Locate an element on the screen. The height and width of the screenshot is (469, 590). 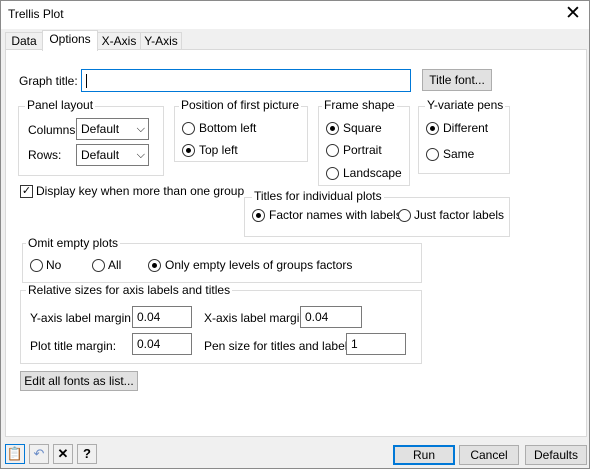
first-picture-label: Position of first picture is located at coordinates (240, 105).